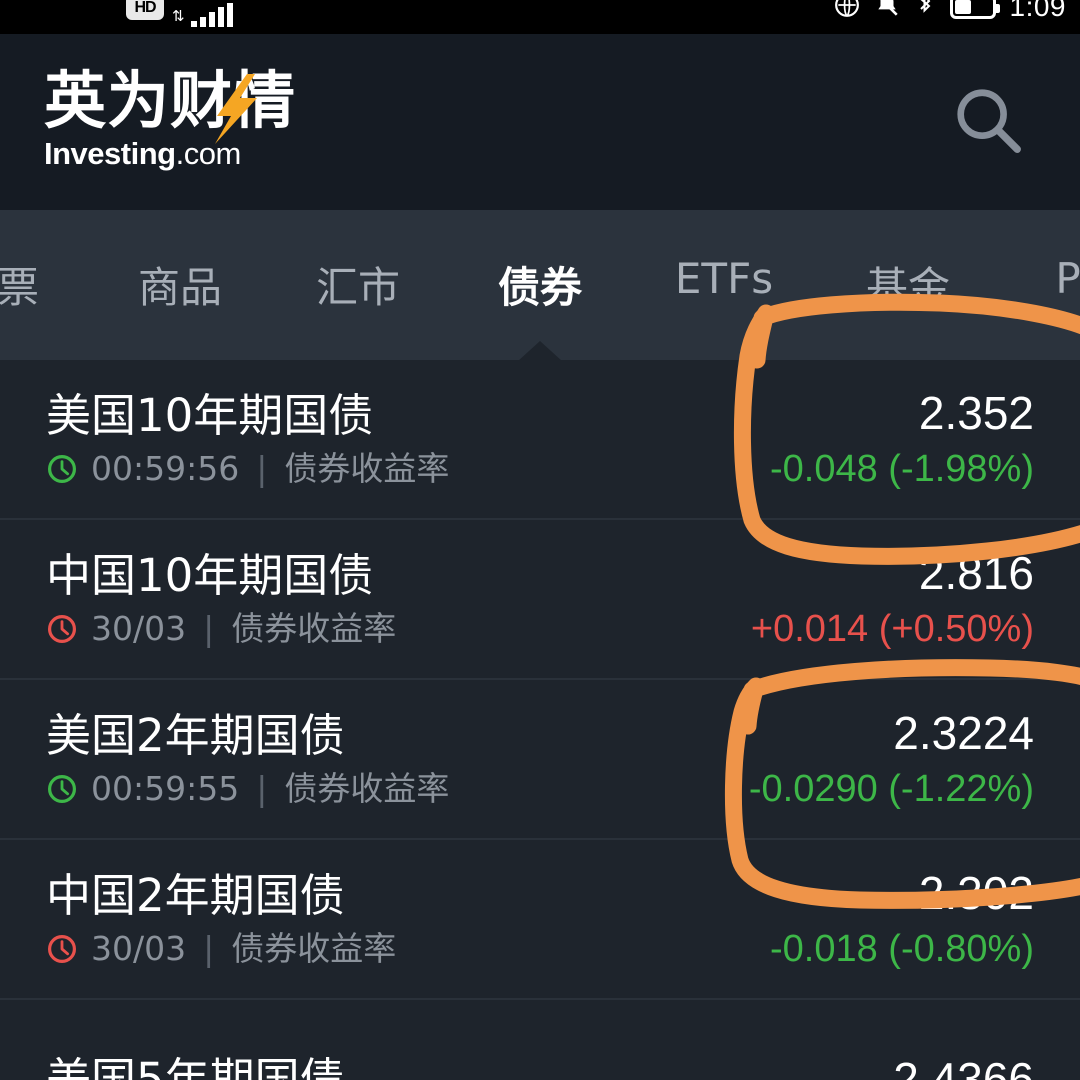 The image size is (1080, 1080). Describe the element at coordinates (145, 10) in the screenshot. I see `hd-icon: HD` at that location.